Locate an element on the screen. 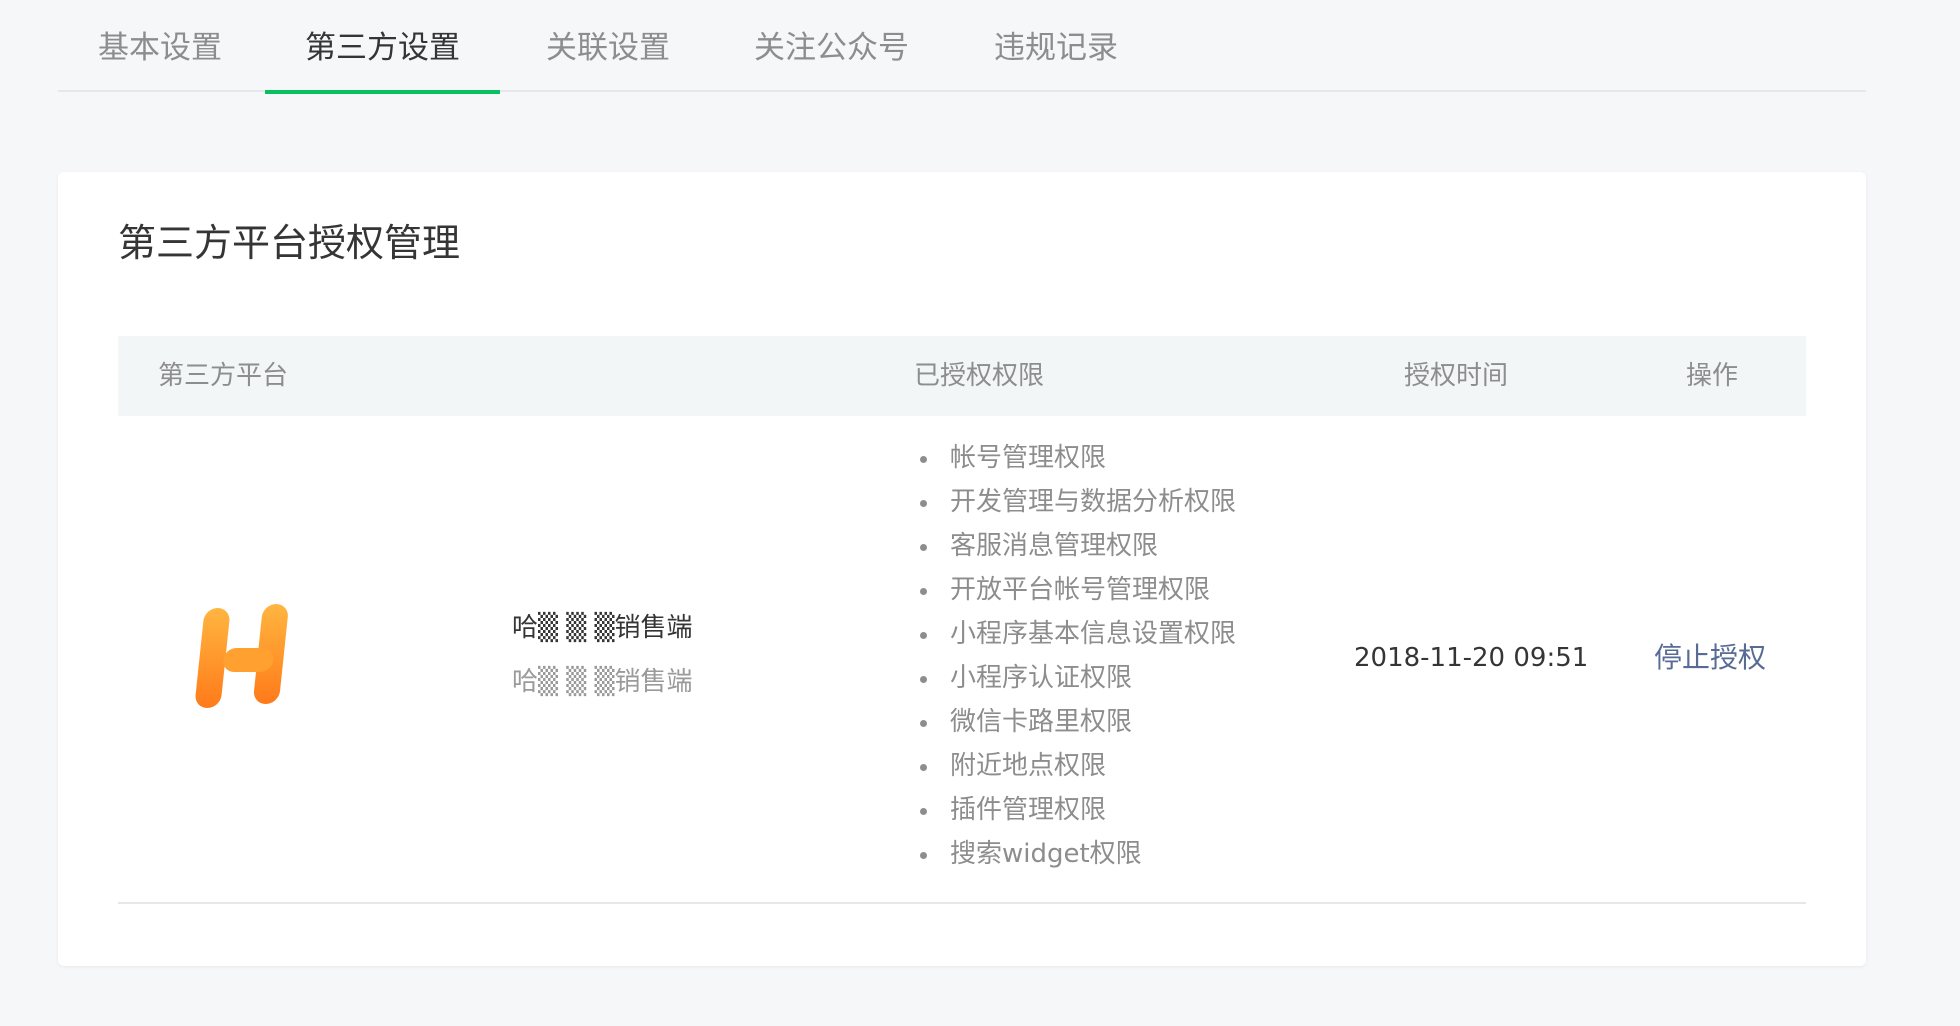 This screenshot has height=1026, width=1960. card-title: 第三方平台授权管理 is located at coordinates (289, 243).